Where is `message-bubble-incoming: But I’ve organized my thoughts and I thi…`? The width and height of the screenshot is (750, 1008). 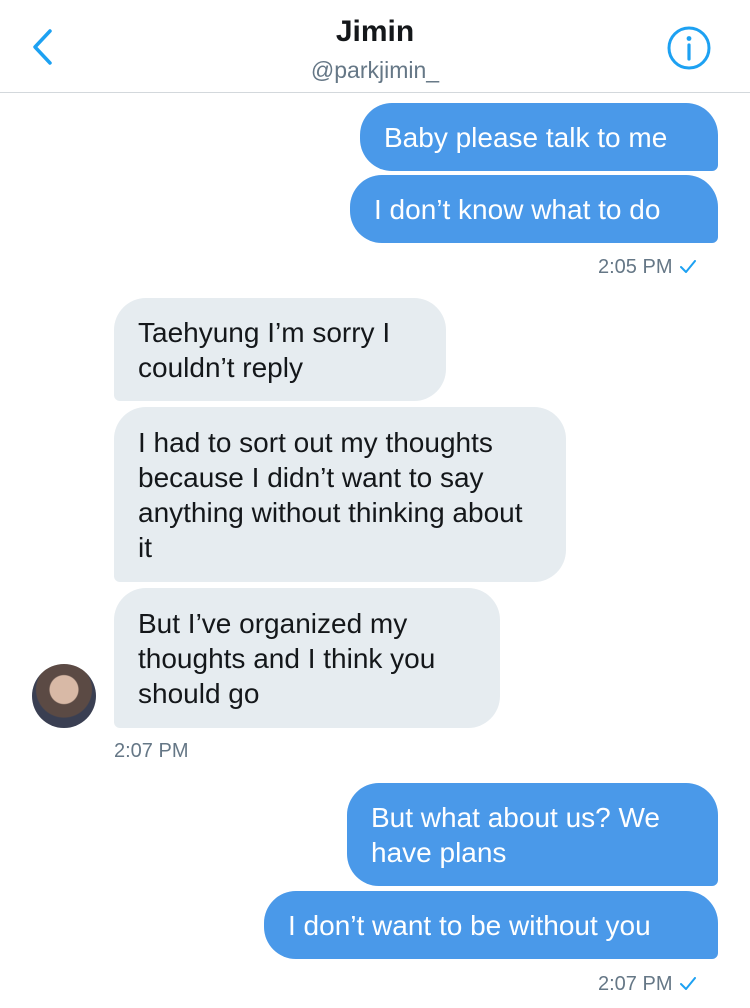 message-bubble-incoming: But I’ve organized my thoughts and I thi… is located at coordinates (307, 658).